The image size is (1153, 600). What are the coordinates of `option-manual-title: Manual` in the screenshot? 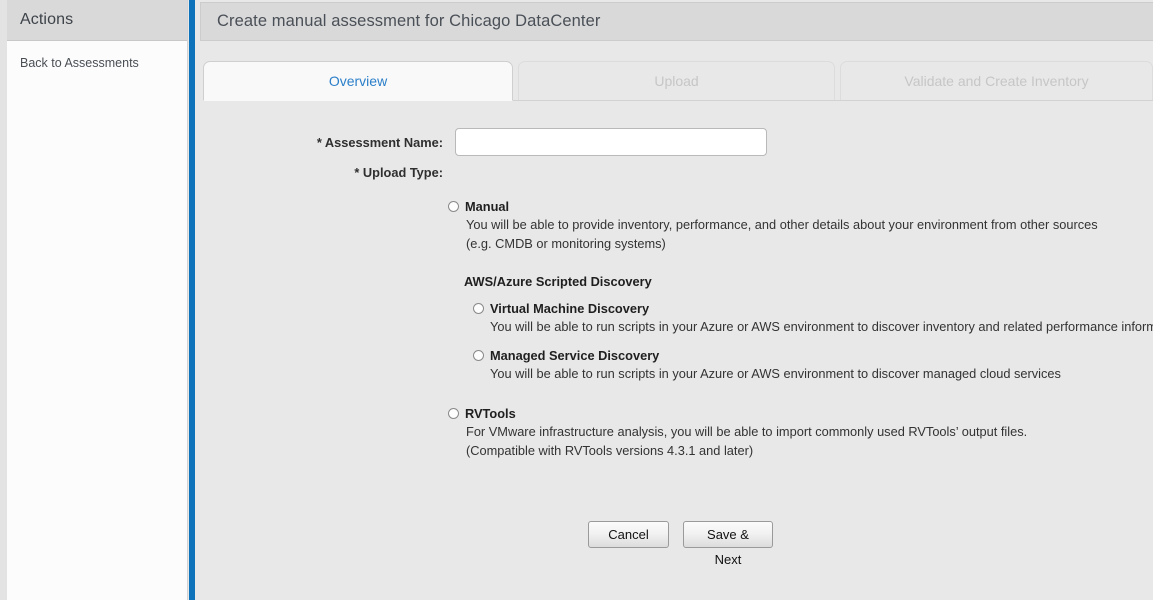 It's located at (487, 206).